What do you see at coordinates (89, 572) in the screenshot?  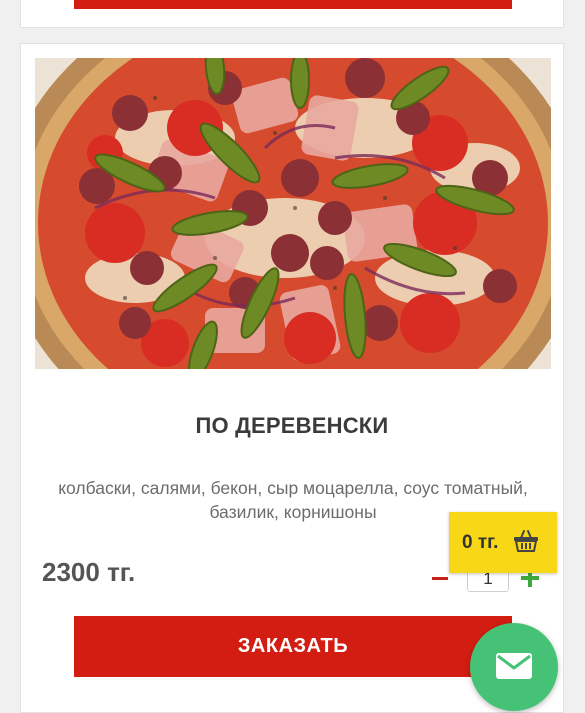 I see `product-price: 2300 тг.` at bounding box center [89, 572].